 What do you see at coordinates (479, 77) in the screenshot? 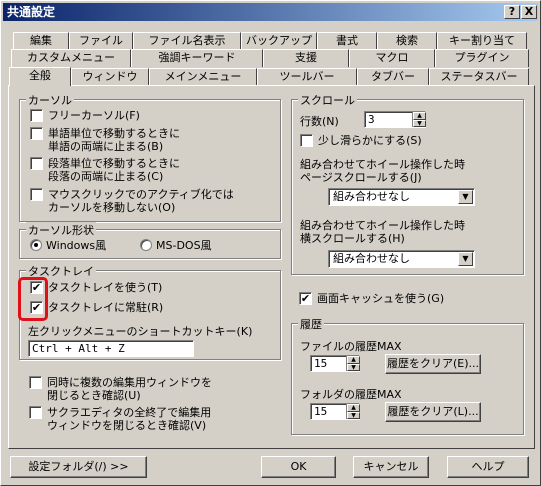
I see `tab-statusbar: ステータスバー` at bounding box center [479, 77].